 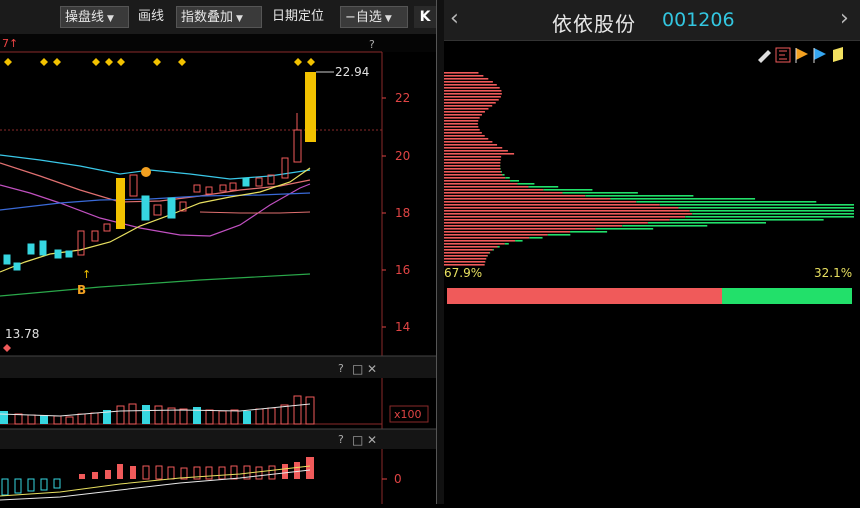 I want to click on chip-flag-yellow-icon, so click(x=838, y=54).